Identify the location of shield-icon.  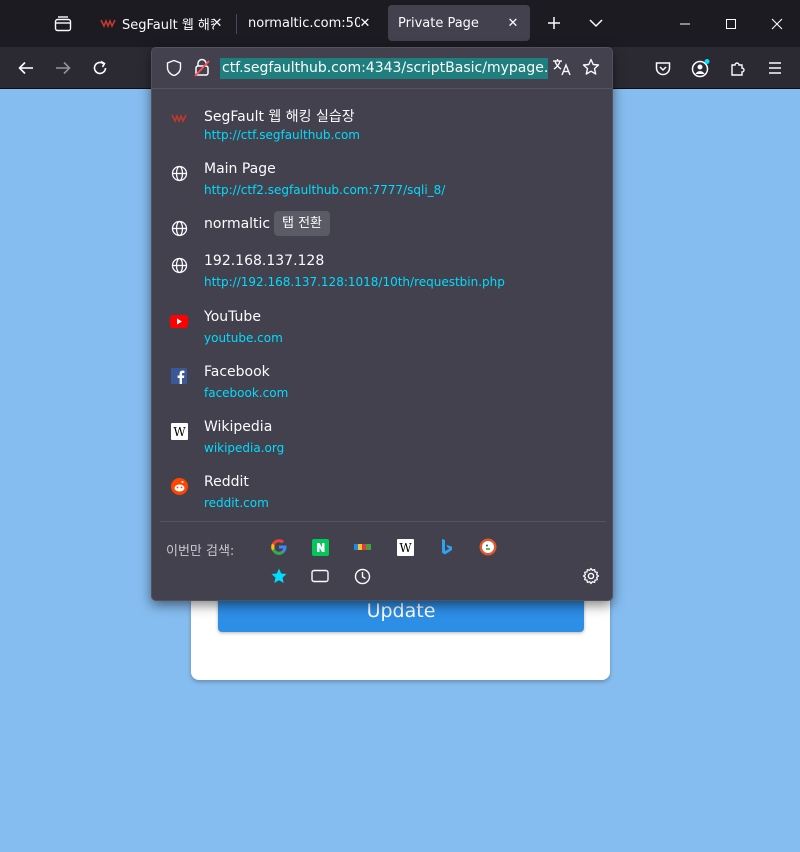
(174, 68).